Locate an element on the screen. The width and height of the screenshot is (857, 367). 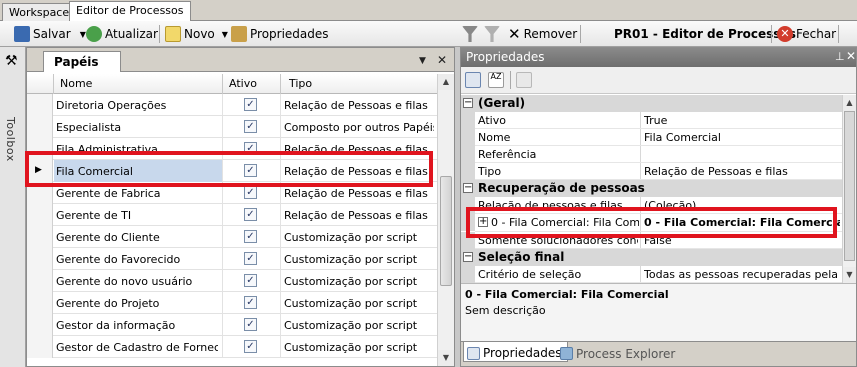
save-button: Salvar ▼ is located at coordinates (50, 34).